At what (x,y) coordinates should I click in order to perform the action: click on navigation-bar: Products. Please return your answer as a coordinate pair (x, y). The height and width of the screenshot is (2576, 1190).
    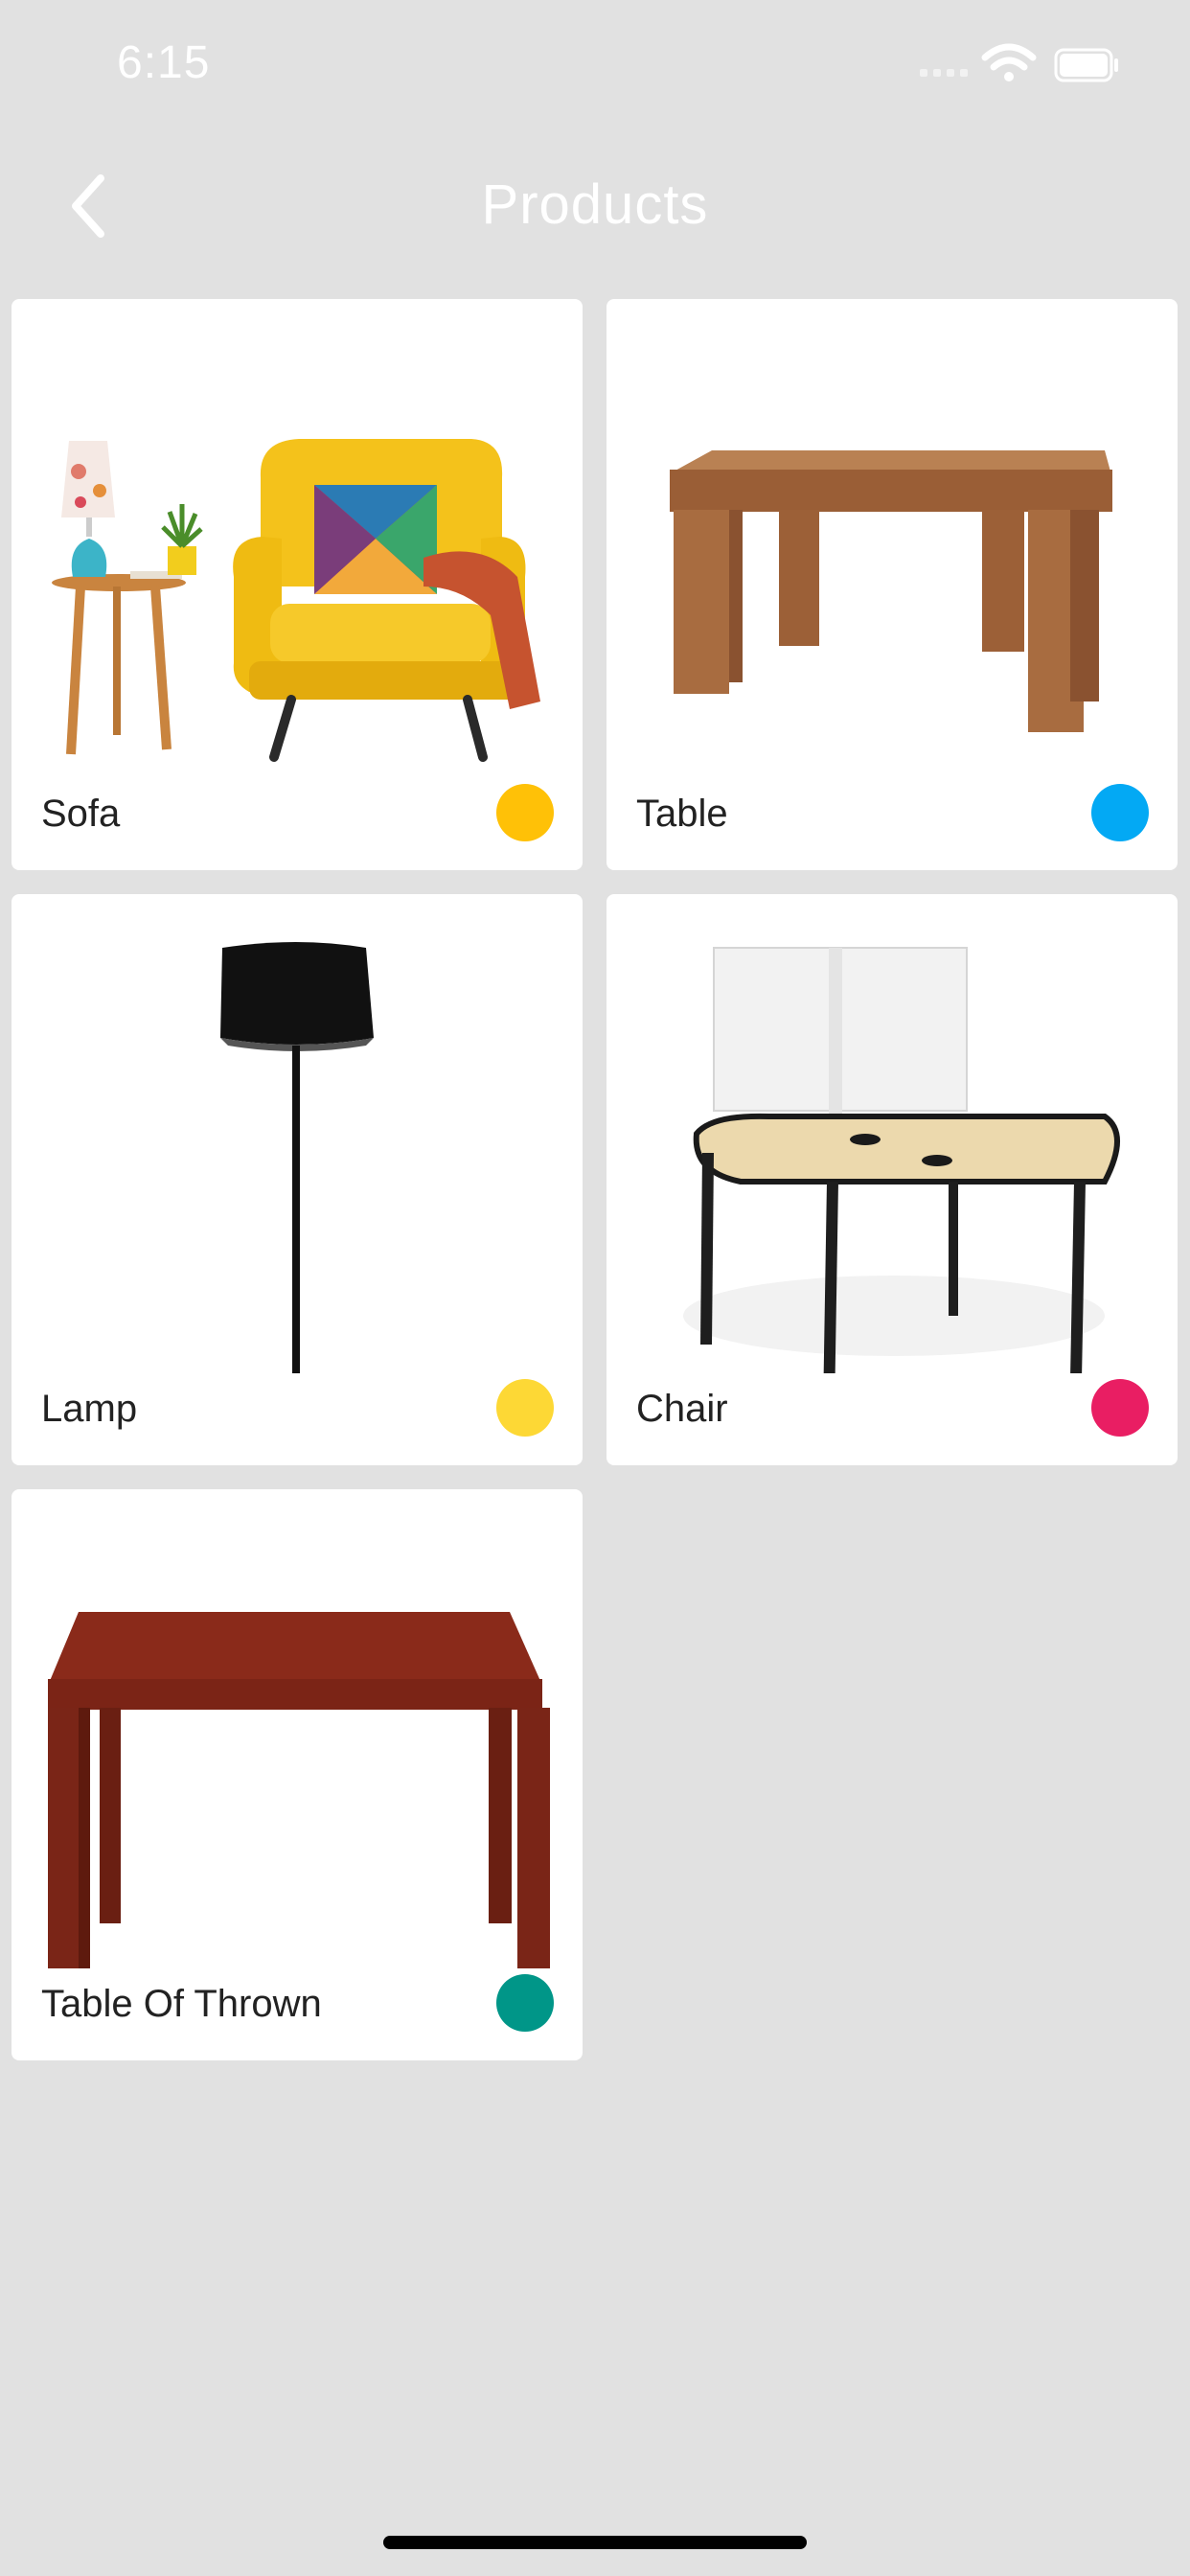
    Looking at the image, I should click on (595, 206).